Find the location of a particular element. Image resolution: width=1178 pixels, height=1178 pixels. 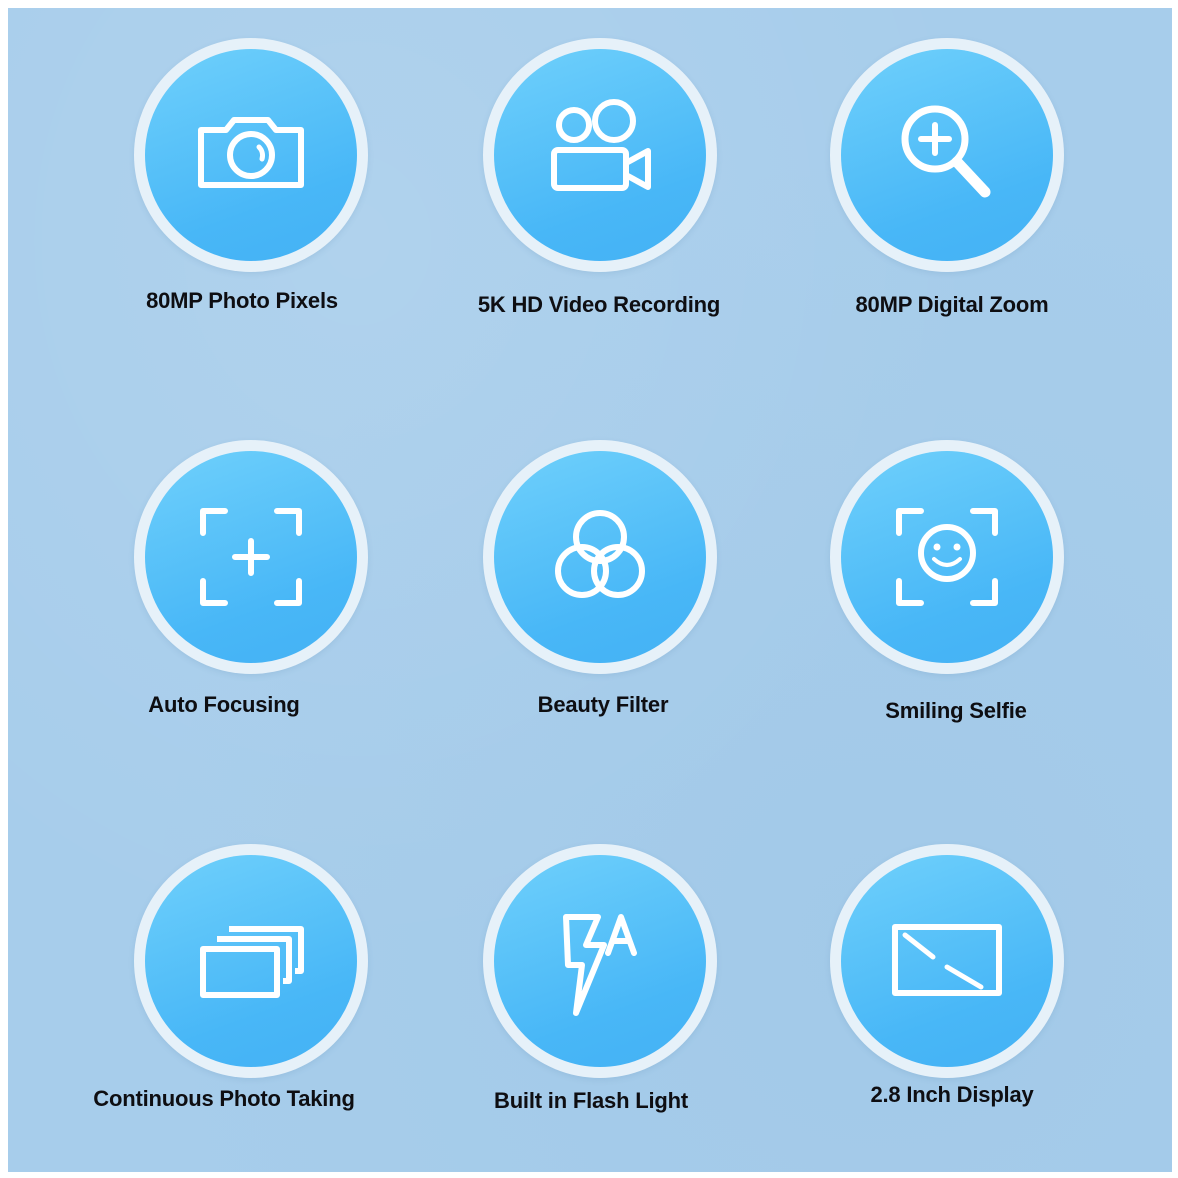

feature-label: 5K HD Video Recording is located at coordinates (599, 304).